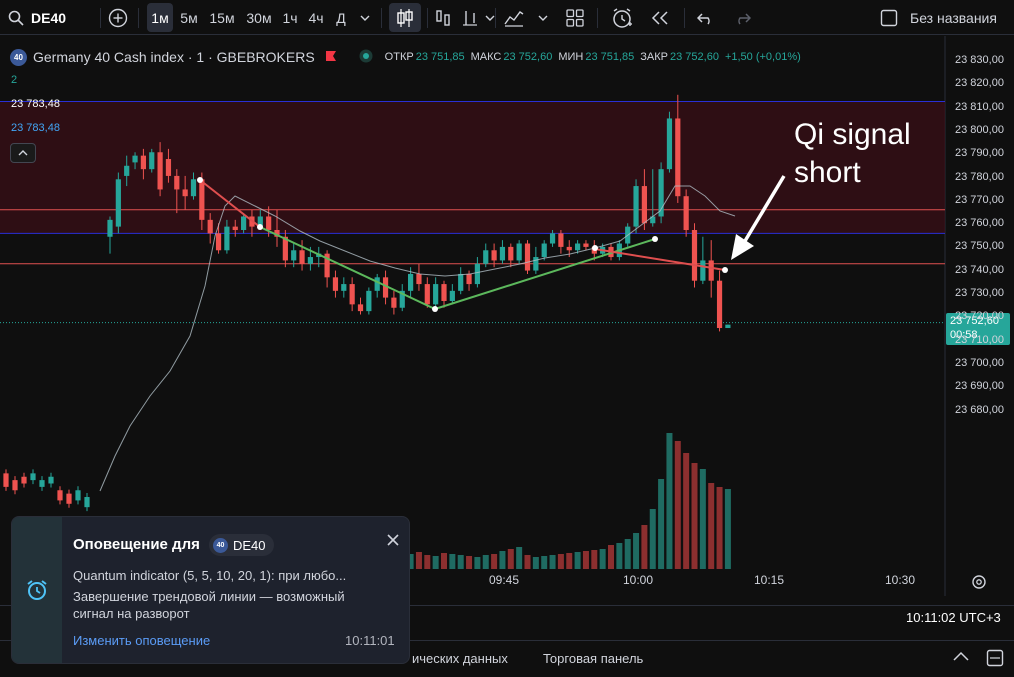 The image size is (1014, 677). Describe the element at coordinates (457, 268) in the screenshot. I see `trend-line-green` at that location.